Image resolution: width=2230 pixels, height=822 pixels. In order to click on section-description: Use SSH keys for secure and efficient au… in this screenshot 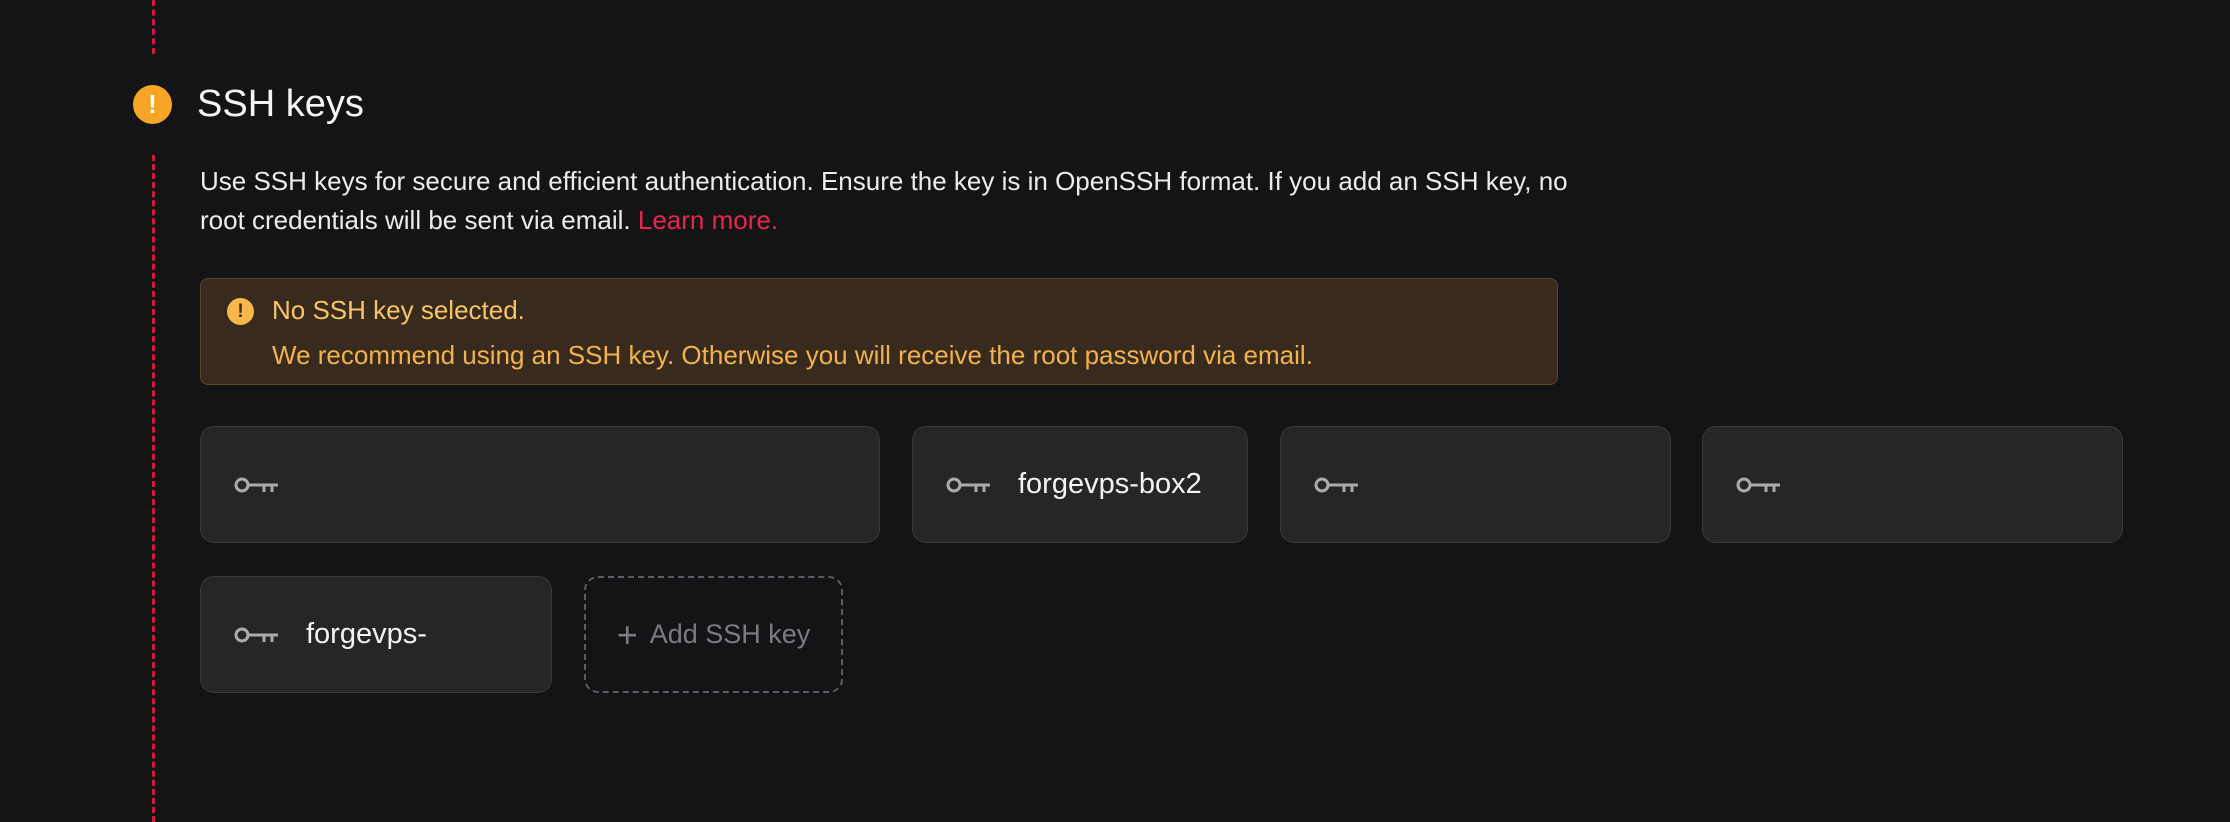, I will do `click(890, 201)`.